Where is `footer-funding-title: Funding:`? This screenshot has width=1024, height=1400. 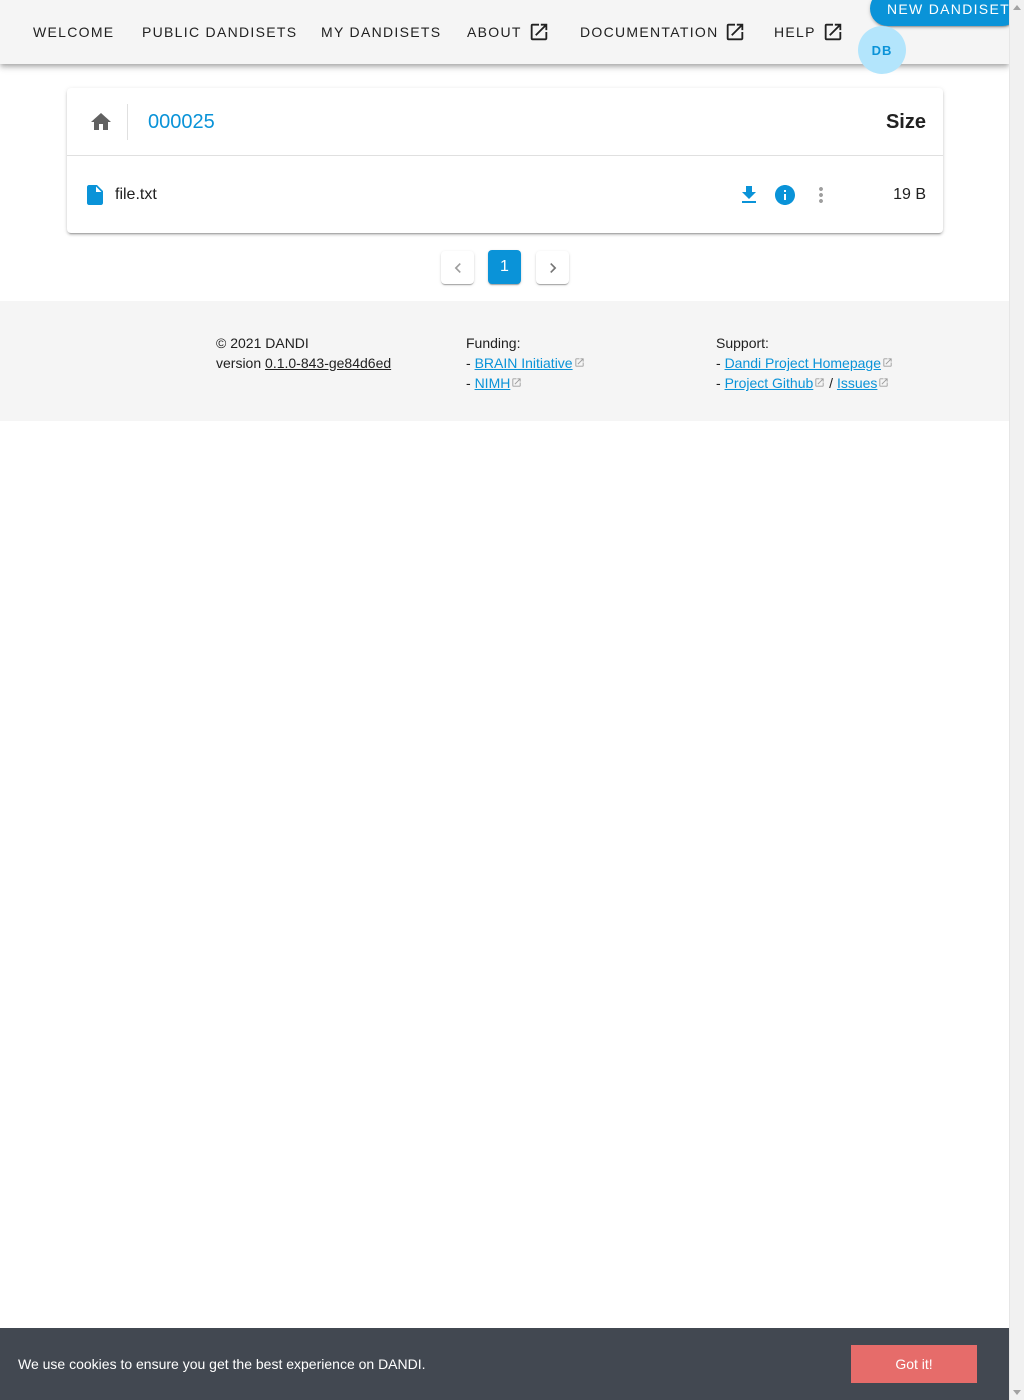
footer-funding-title: Funding: is located at coordinates (493, 343).